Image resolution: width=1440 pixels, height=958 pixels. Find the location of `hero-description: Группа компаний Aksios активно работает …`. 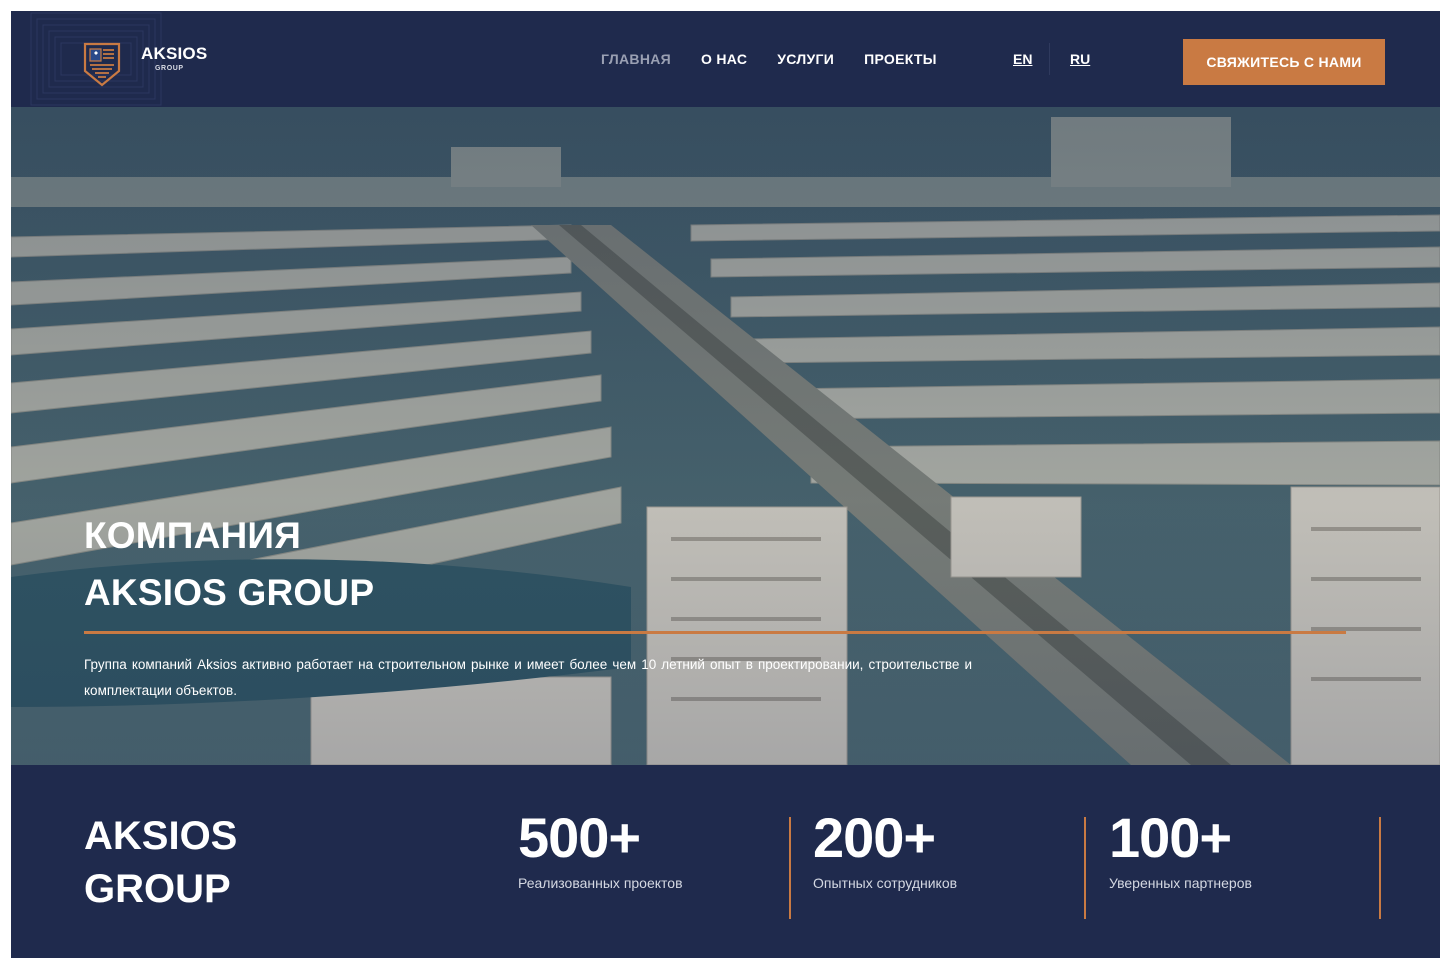

hero-description: Группа компаний Aksios активно работает … is located at coordinates (528, 677).